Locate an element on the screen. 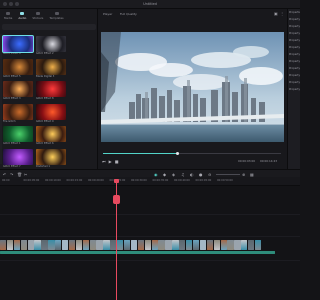  effect-thumbnail: Fire Glitch is located at coordinates (18, 113).